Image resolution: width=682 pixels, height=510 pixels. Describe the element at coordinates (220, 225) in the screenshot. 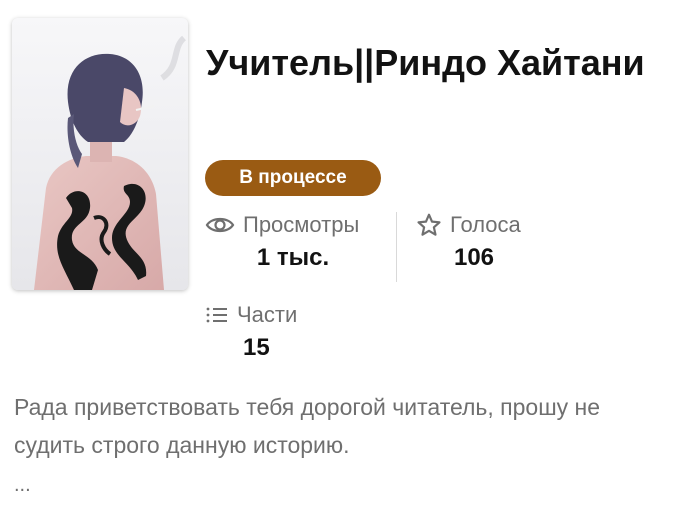

I see `eye-icon` at that location.